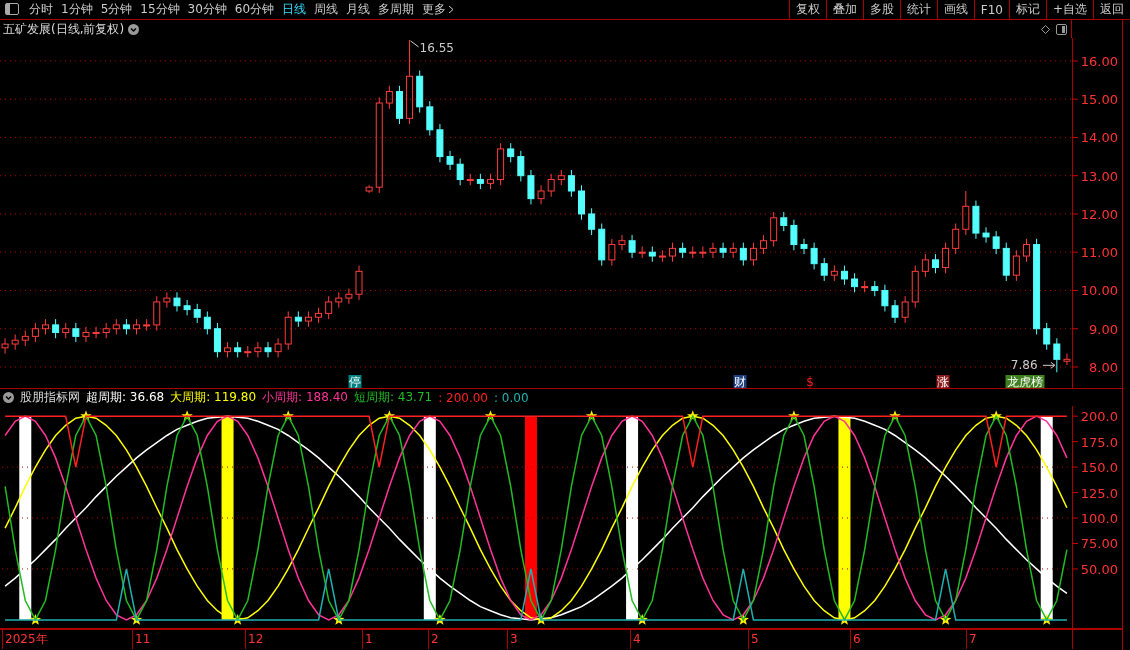  What do you see at coordinates (1099, 493) in the screenshot?
I see `axis-label: 125.0` at bounding box center [1099, 493].